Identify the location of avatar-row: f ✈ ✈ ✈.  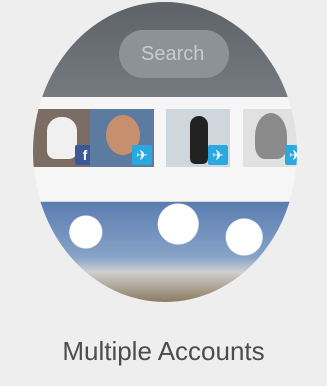
(165, 138).